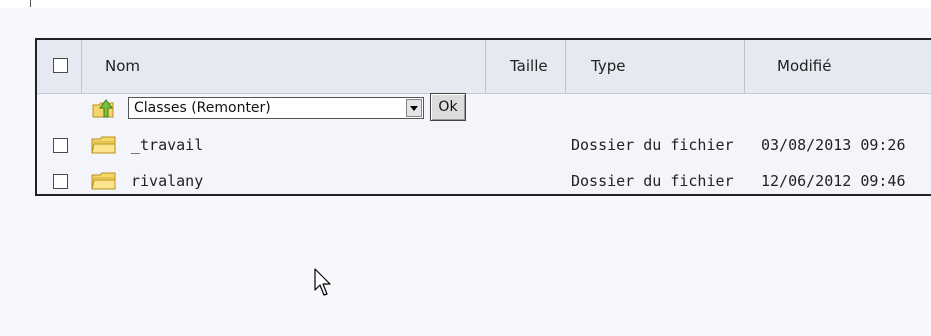  What do you see at coordinates (167, 181) in the screenshot?
I see `file-name: rivalany` at bounding box center [167, 181].